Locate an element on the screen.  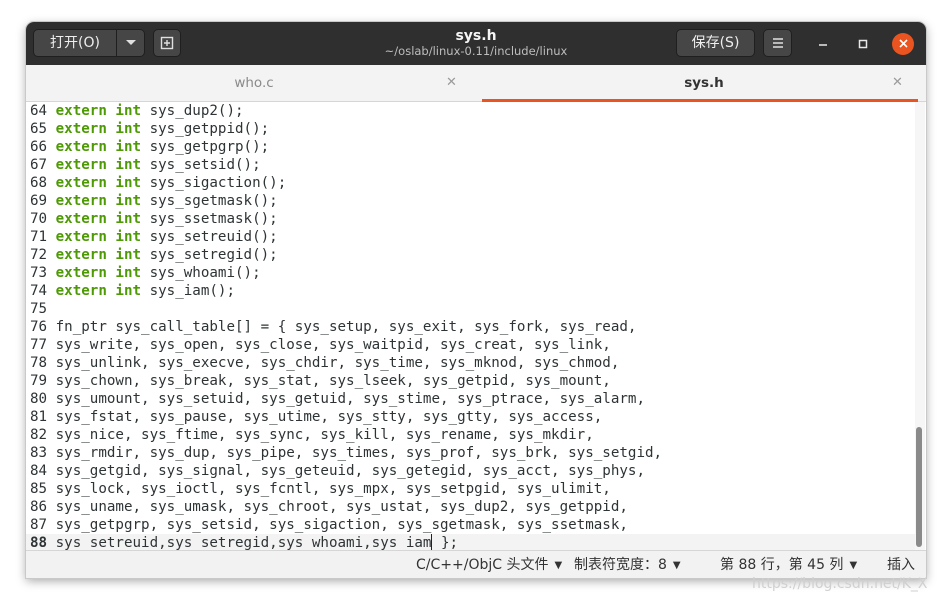
cursor-position-selector: 第 88 行，第 45 列 ▼ is located at coordinates (788, 564).